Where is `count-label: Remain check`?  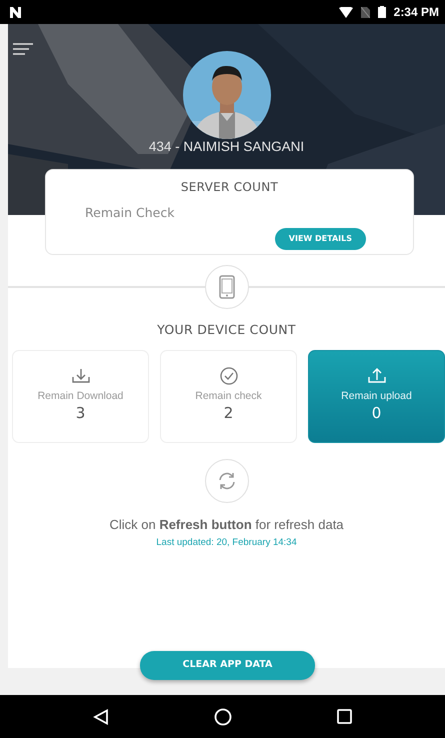
count-label: Remain check is located at coordinates (228, 396).